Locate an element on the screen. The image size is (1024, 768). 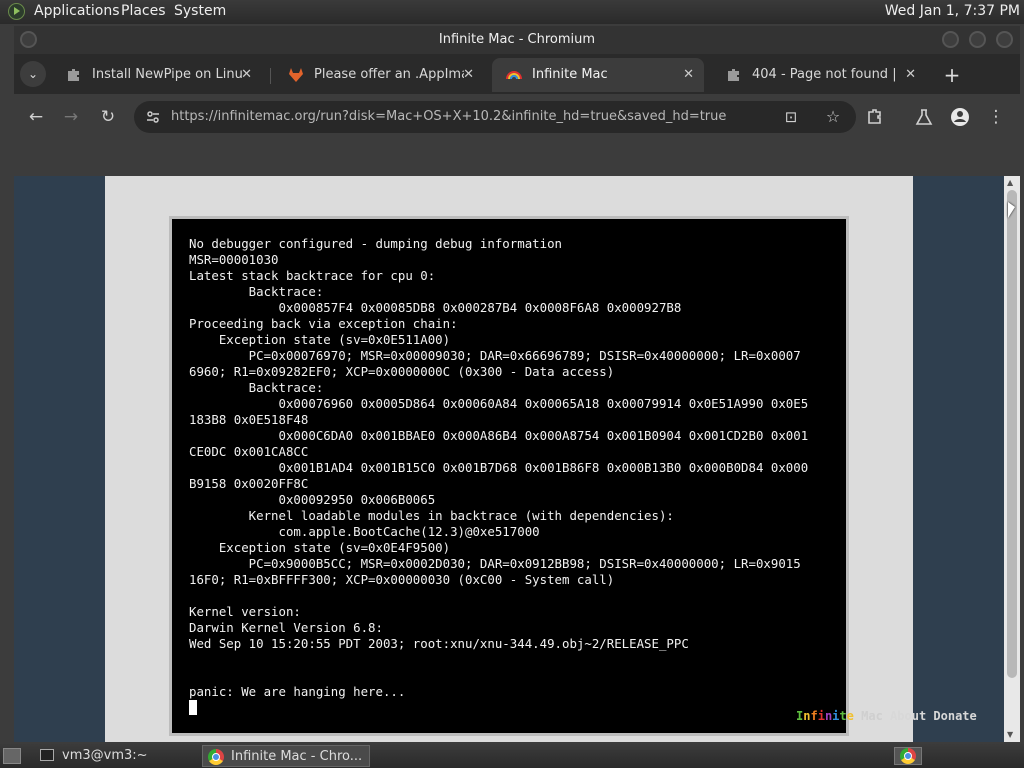
tab-appimage-issue: Please offer an .AppImage ✕ is located at coordinates (379, 75).